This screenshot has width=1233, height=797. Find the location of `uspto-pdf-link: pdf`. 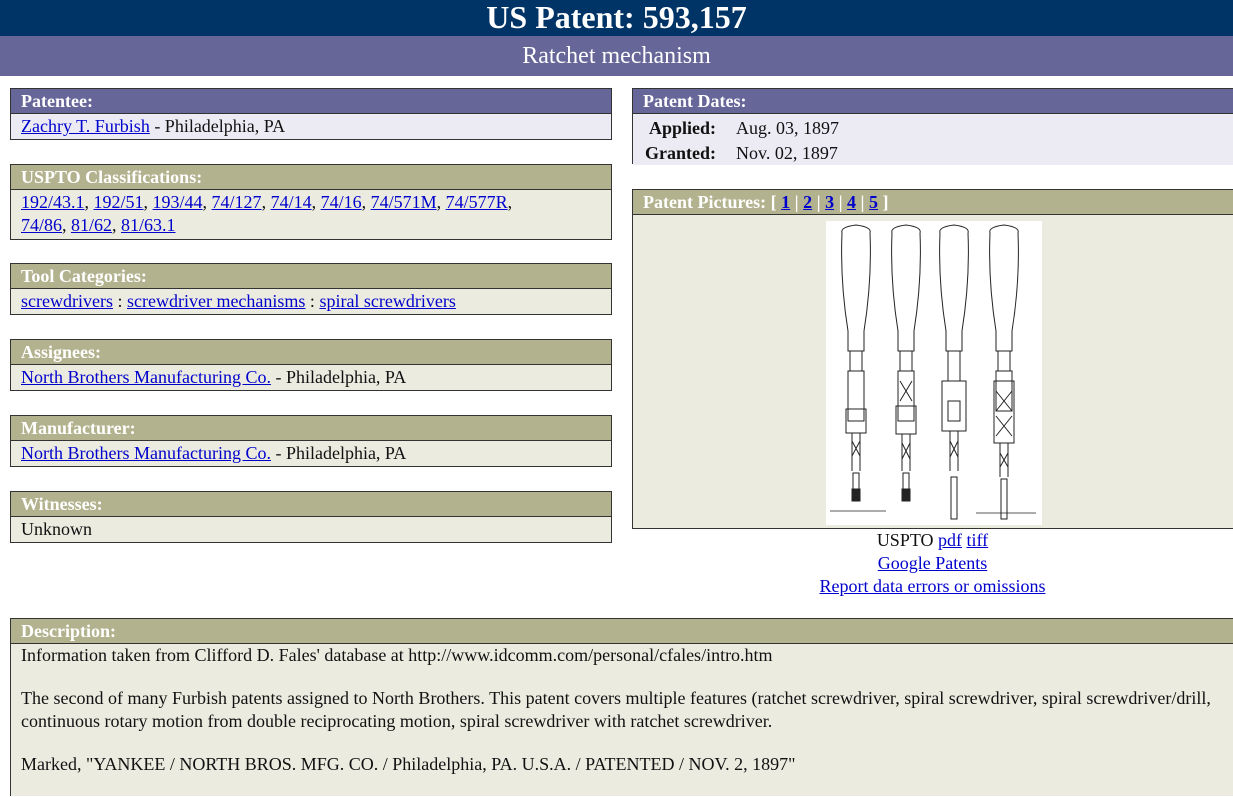

uspto-pdf-link: pdf is located at coordinates (950, 540).